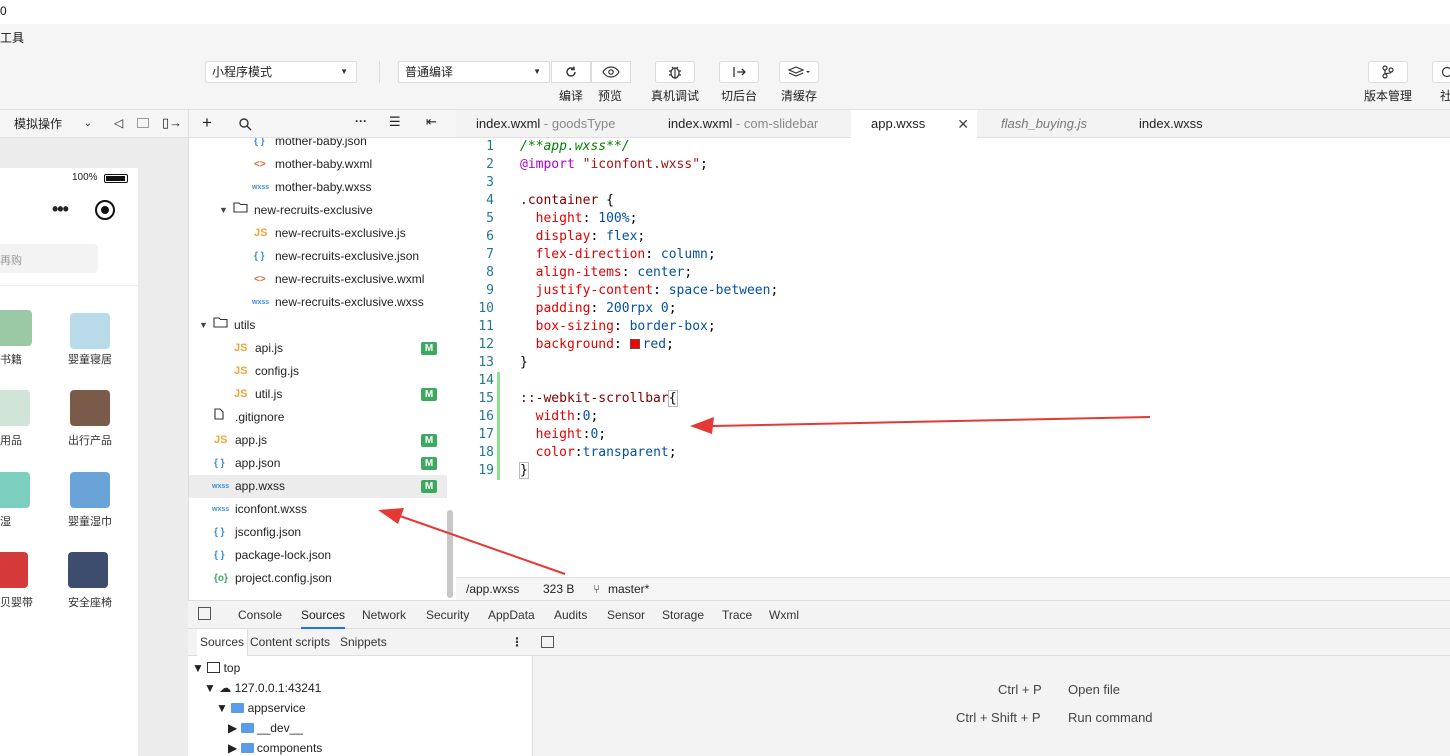  I want to click on file-tree-item: JS app.js M, so click(318, 440).